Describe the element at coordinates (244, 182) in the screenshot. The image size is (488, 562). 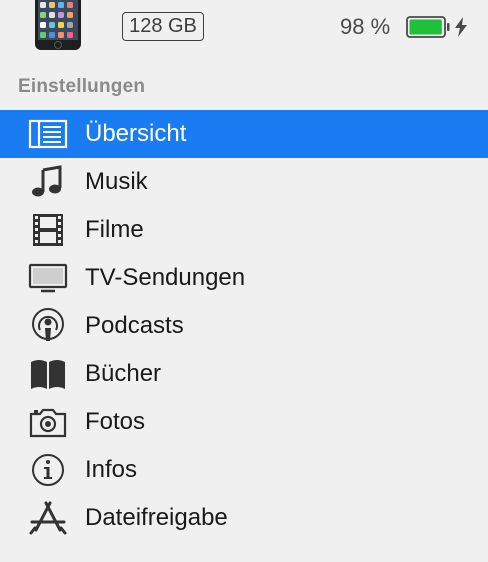
I see `sidebar-item-musik: Musik` at that location.